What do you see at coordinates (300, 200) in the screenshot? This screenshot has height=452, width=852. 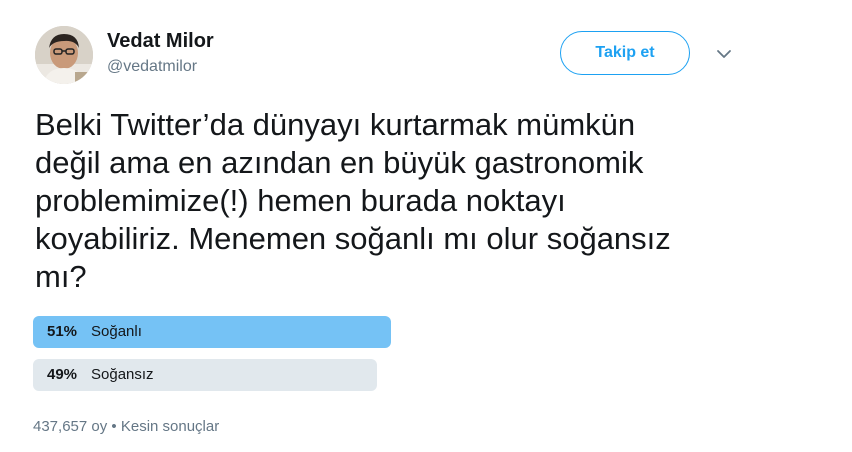 I see `tweet-text-line: problemimize(!) hemen burada noktayı` at bounding box center [300, 200].